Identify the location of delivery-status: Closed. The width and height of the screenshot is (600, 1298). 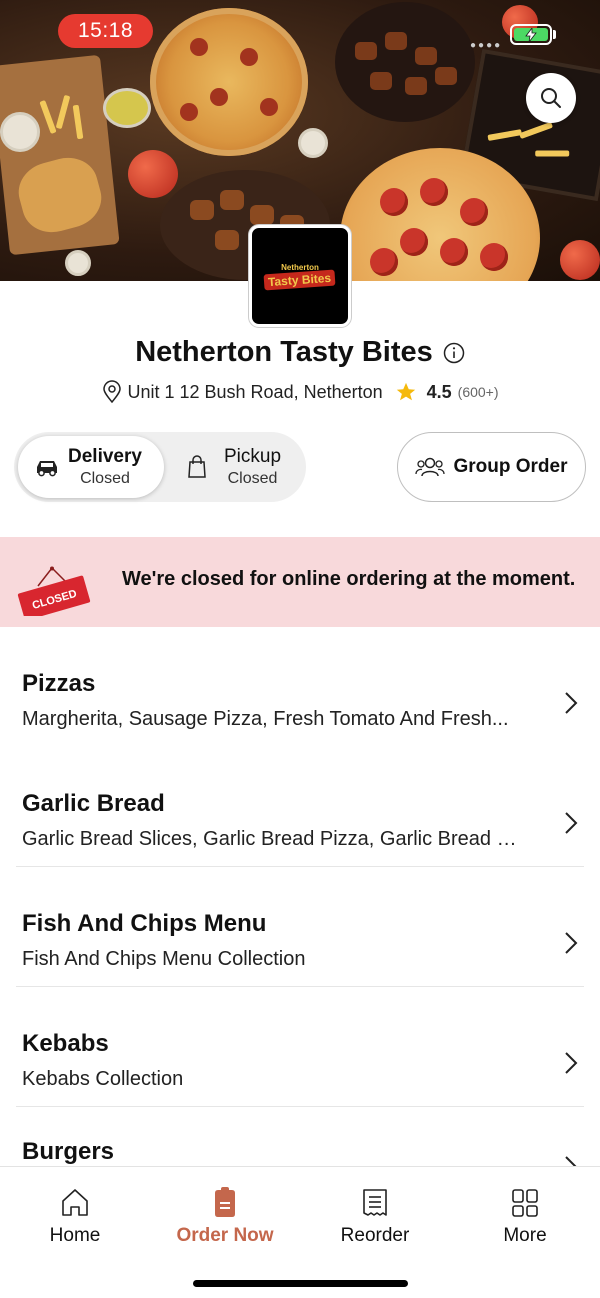
(105, 478).